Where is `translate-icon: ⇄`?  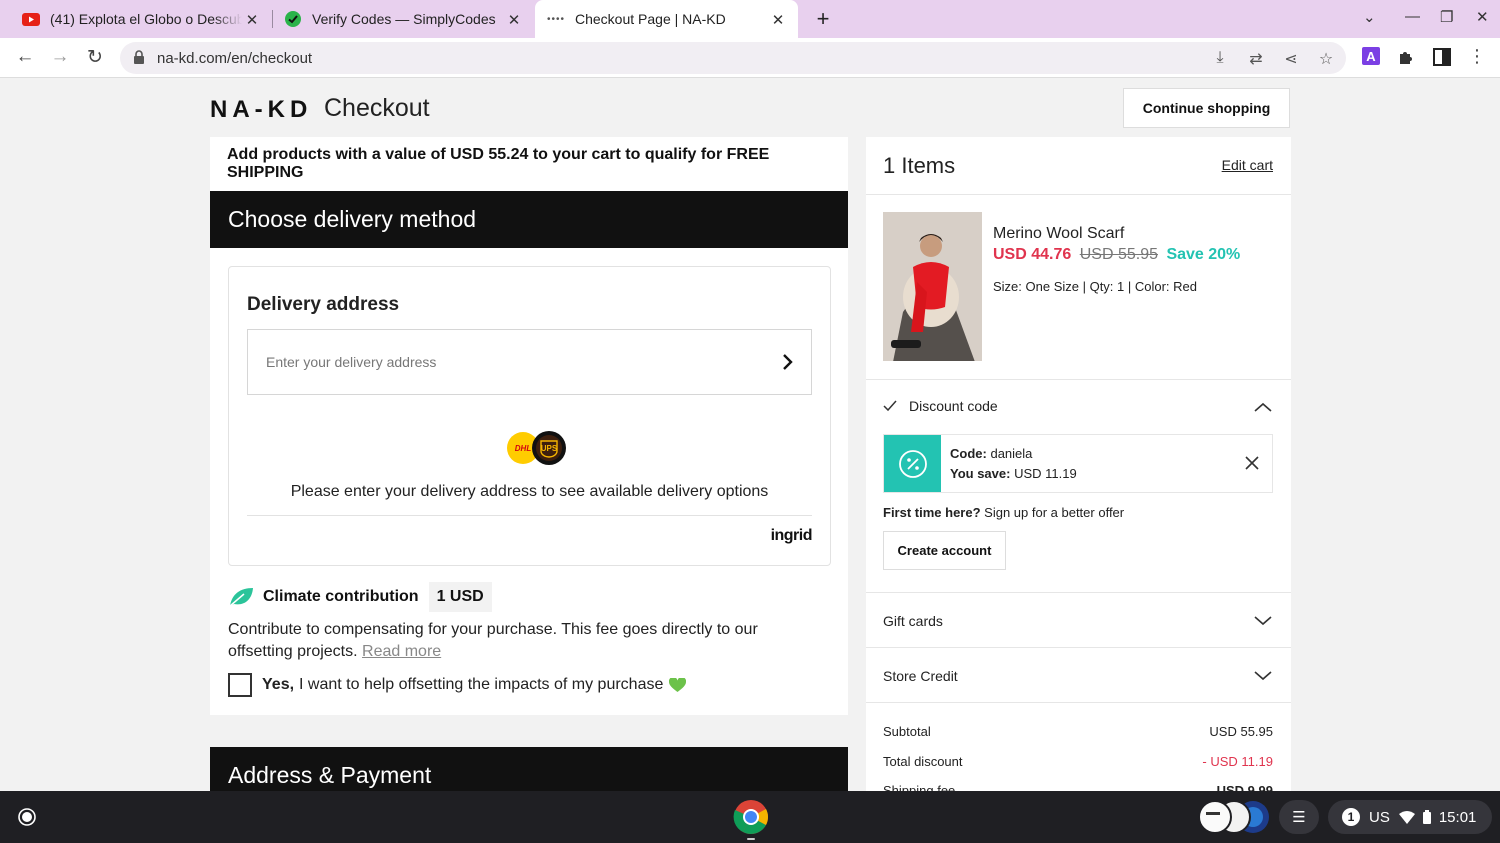 translate-icon: ⇄ is located at coordinates (1256, 59).